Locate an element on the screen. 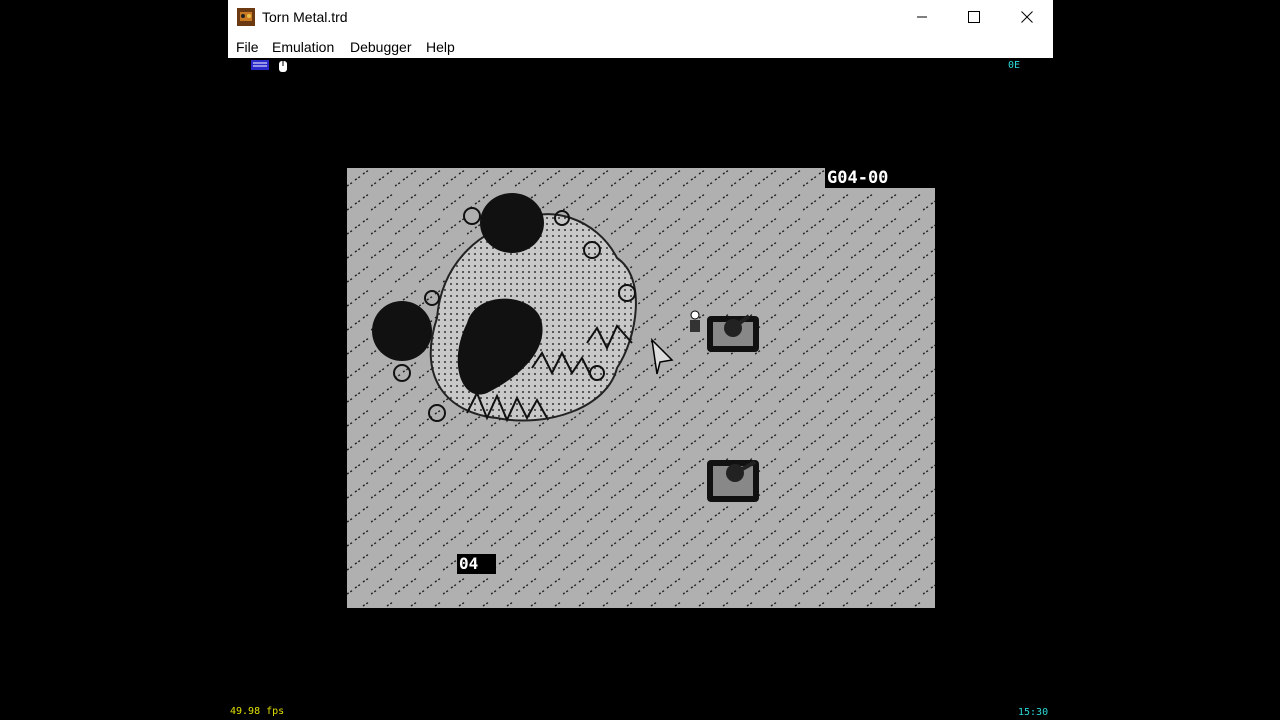 The height and width of the screenshot is (720, 1280). fps-counter: 49.98 fps is located at coordinates (257, 711).